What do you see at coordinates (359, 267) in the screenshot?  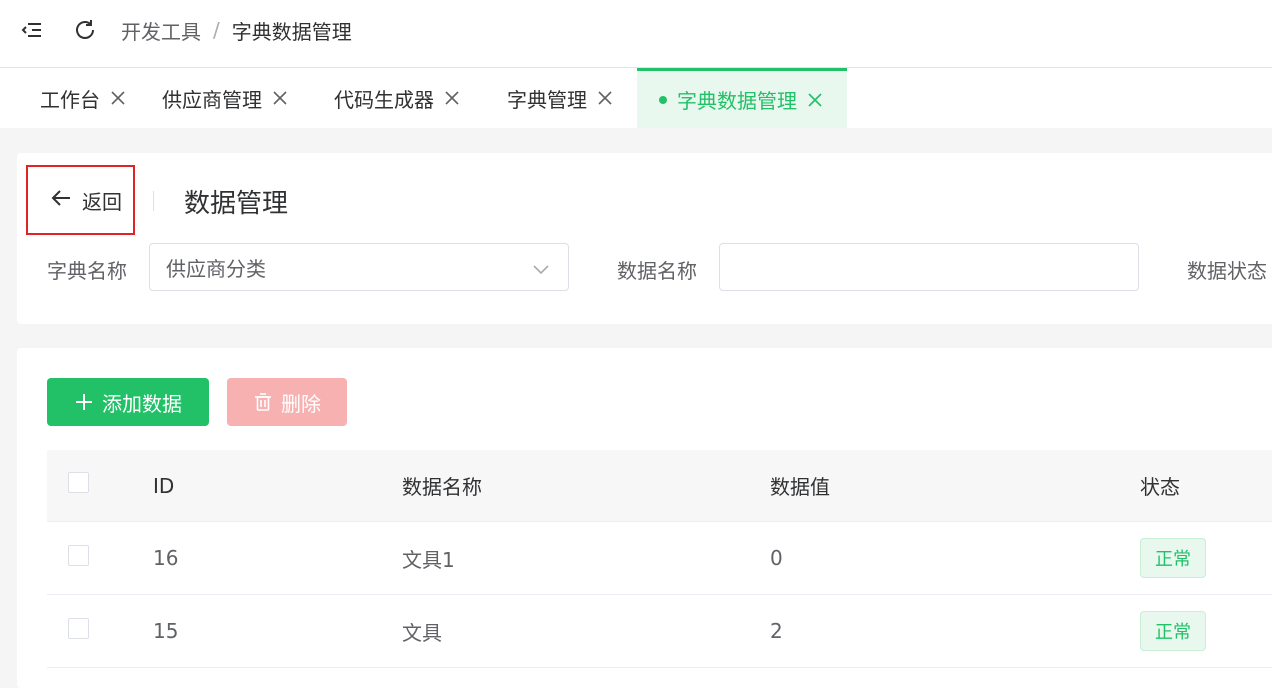 I see `dict-name-select: 供应商分类` at bounding box center [359, 267].